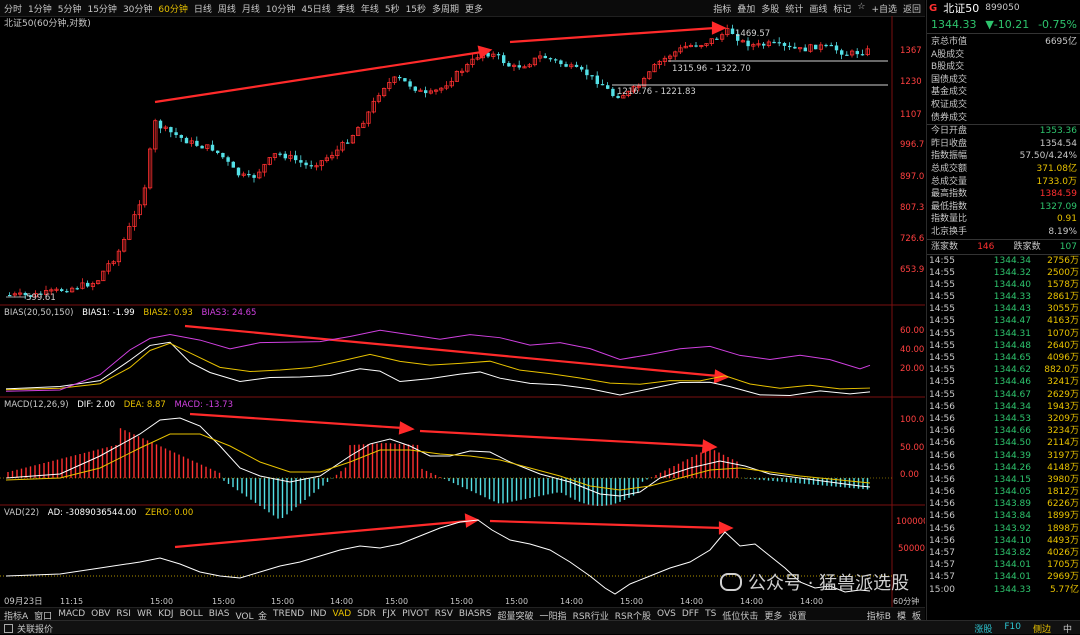 This screenshot has width=1080, height=635. What do you see at coordinates (416, 8) in the screenshot?
I see `period-tab: 15秒` at bounding box center [416, 8].